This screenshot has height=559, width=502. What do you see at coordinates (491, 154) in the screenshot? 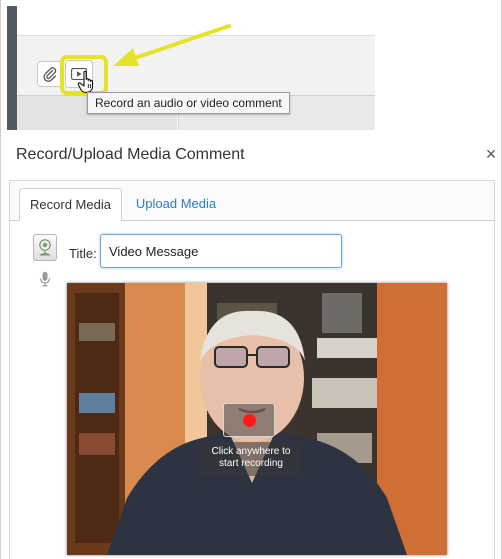
I see `close-button: ×` at bounding box center [491, 154].